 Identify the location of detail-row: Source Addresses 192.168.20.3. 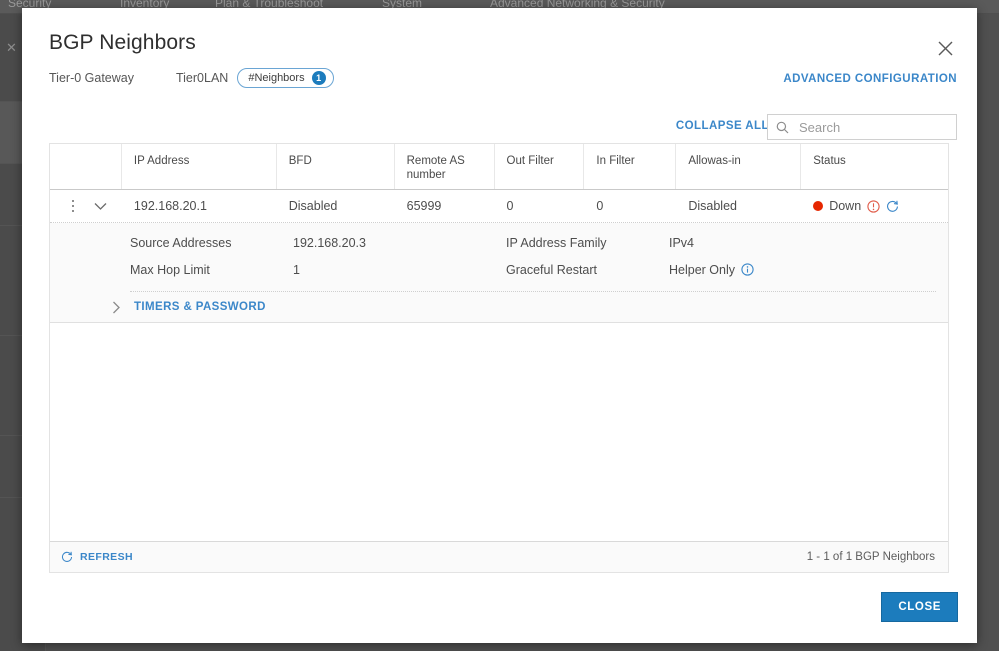
(305, 242).